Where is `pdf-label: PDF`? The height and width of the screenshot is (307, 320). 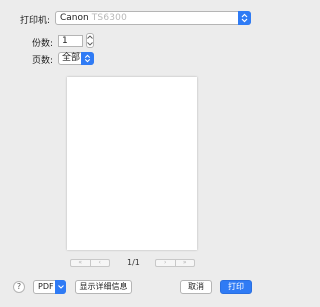 pdf-label: PDF is located at coordinates (46, 286).